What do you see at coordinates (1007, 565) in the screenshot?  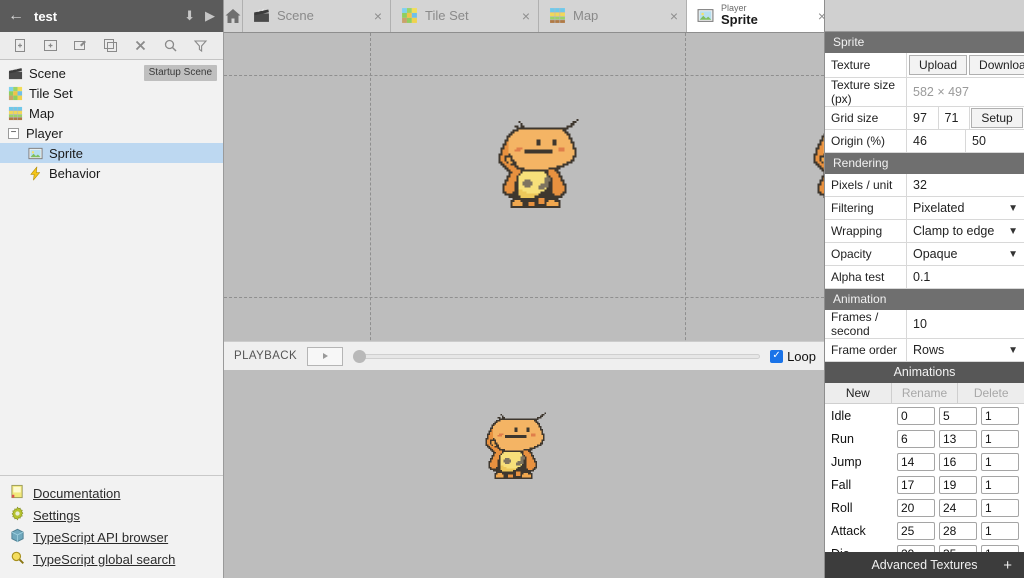 I see `add-texture-icon: +` at bounding box center [1007, 565].